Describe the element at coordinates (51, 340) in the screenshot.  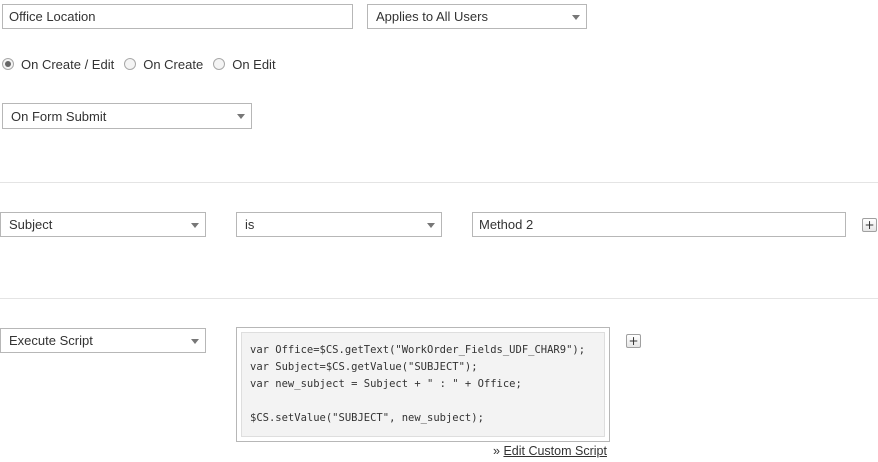
I see `action-type-value: Execute Script` at that location.